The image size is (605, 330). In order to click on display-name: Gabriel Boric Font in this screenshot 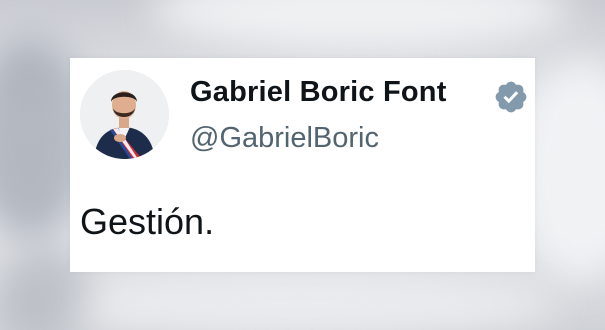, I will do `click(318, 92)`.